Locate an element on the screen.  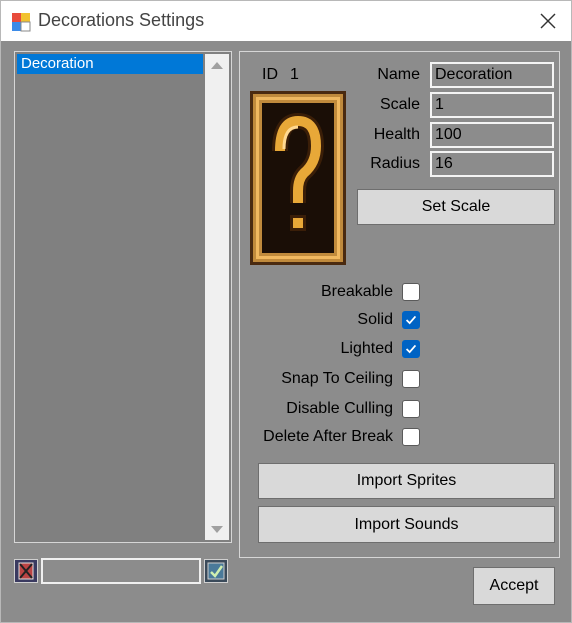
scale-field: 1 is located at coordinates (492, 105).